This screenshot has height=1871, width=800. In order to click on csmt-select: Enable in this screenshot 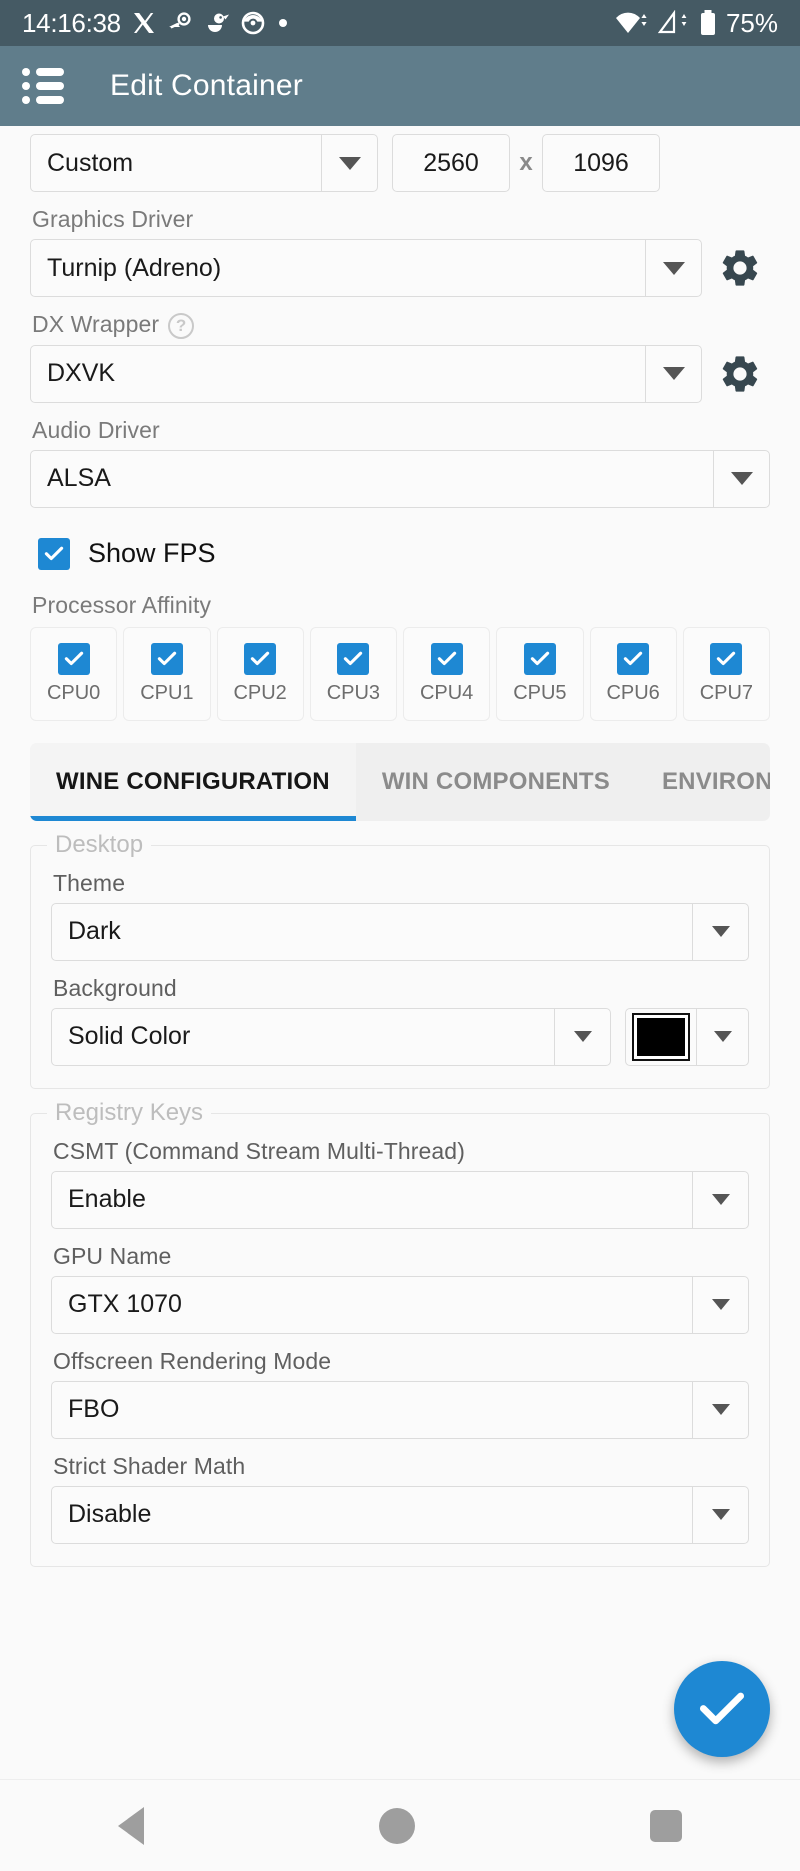, I will do `click(400, 1199)`.